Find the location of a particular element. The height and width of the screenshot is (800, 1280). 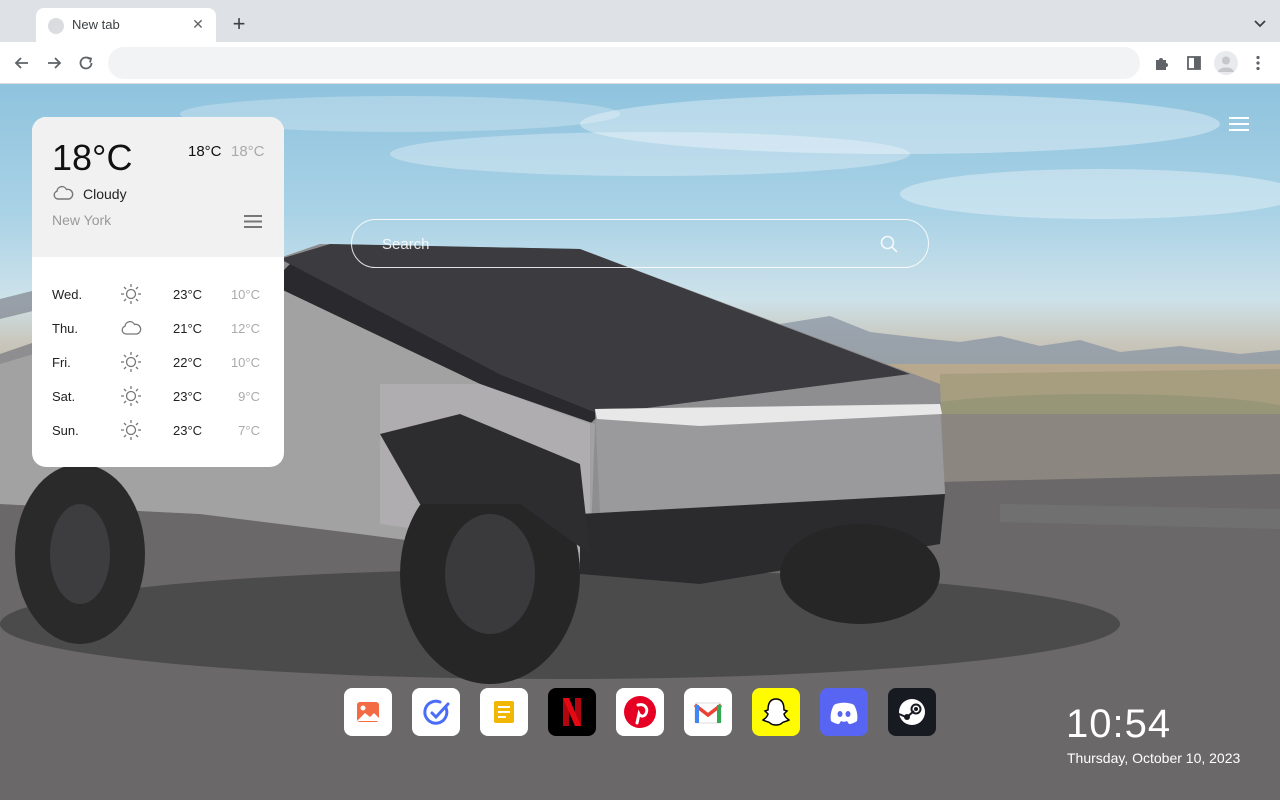

forecast-day: Wed. is located at coordinates (67, 294).